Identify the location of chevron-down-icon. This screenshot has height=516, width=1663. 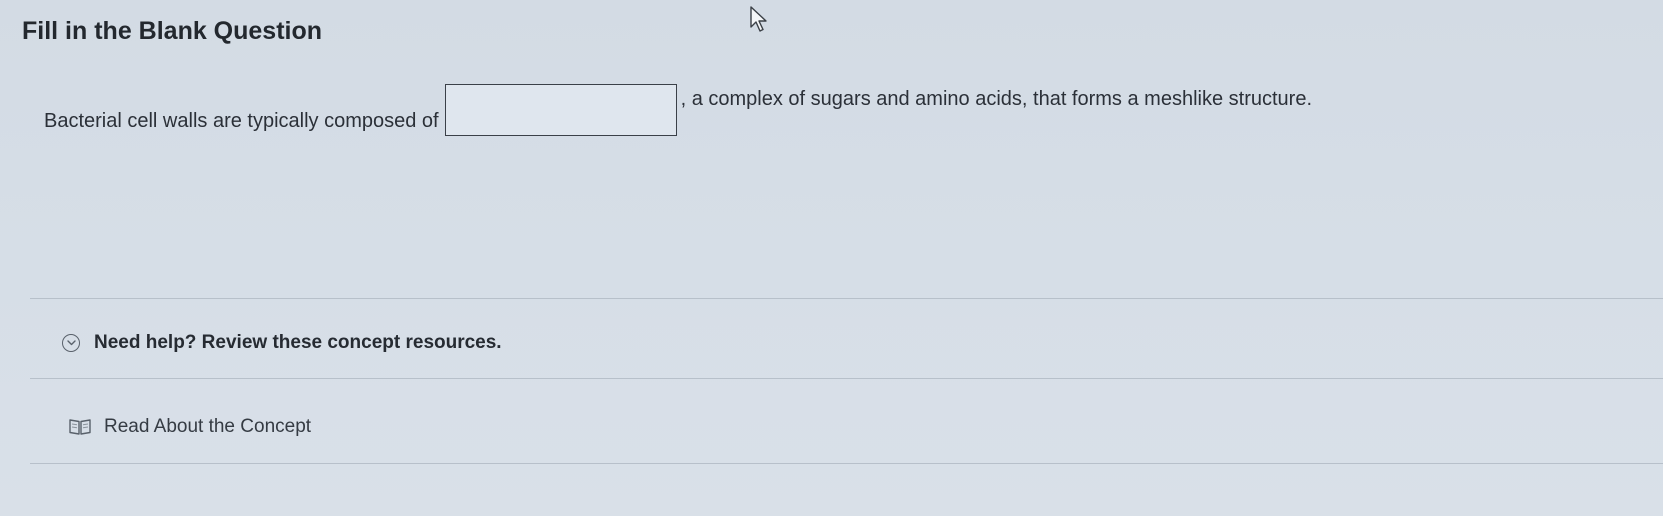
(71, 343).